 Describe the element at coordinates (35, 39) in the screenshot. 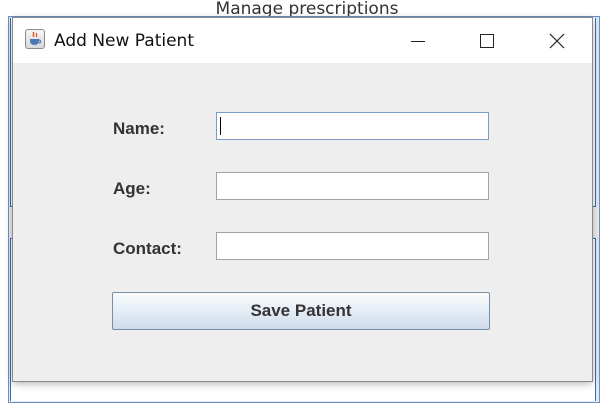

I see `java-cup-icon` at that location.